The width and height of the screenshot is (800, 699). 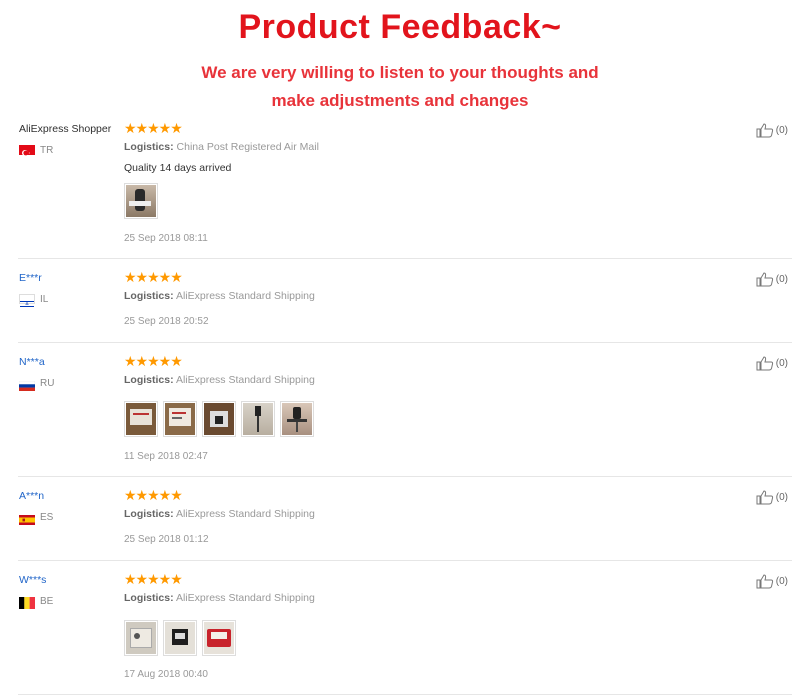 What do you see at coordinates (27, 150) in the screenshot?
I see `turkey-flag-icon` at bounding box center [27, 150].